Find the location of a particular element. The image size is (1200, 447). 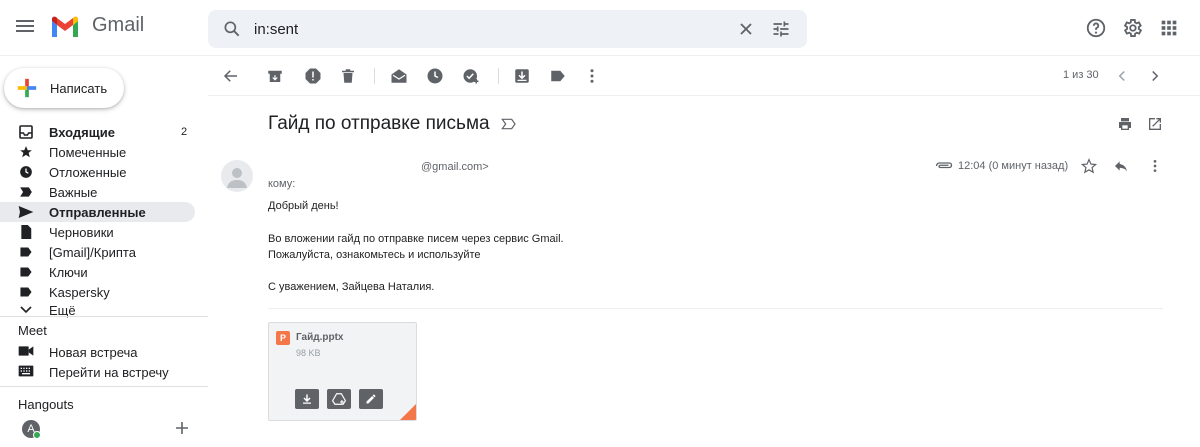

sidebar-item-label: Черновики is located at coordinates (81, 232).